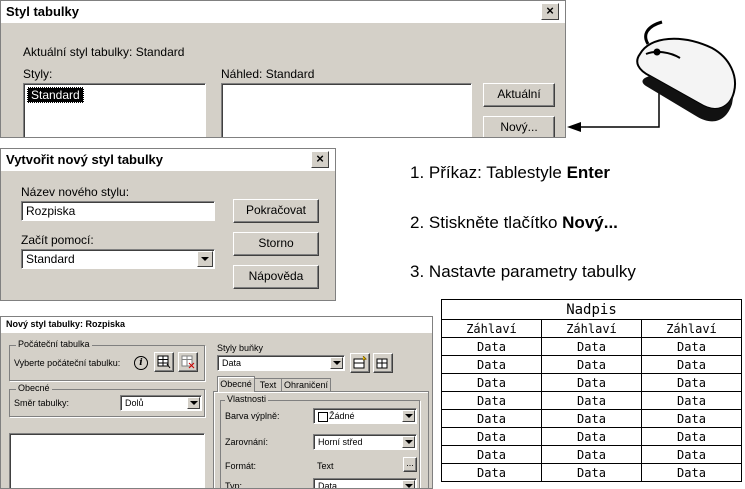 The height and width of the screenshot is (489, 745). Describe the element at coordinates (268, 385) in the screenshot. I see `tab-text: Text` at that location.